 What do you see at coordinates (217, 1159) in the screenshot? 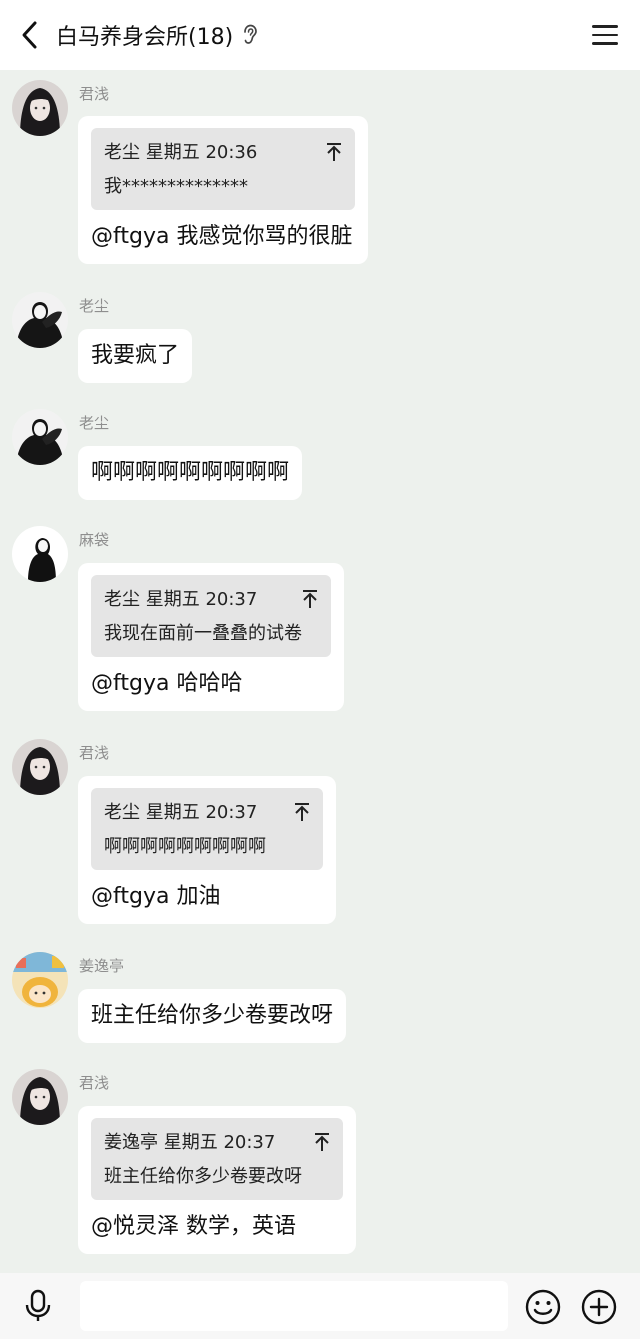
I see `quoted-message: 姜逸亭 星期五 20:37 班主任给你多少卷要改呀` at bounding box center [217, 1159].